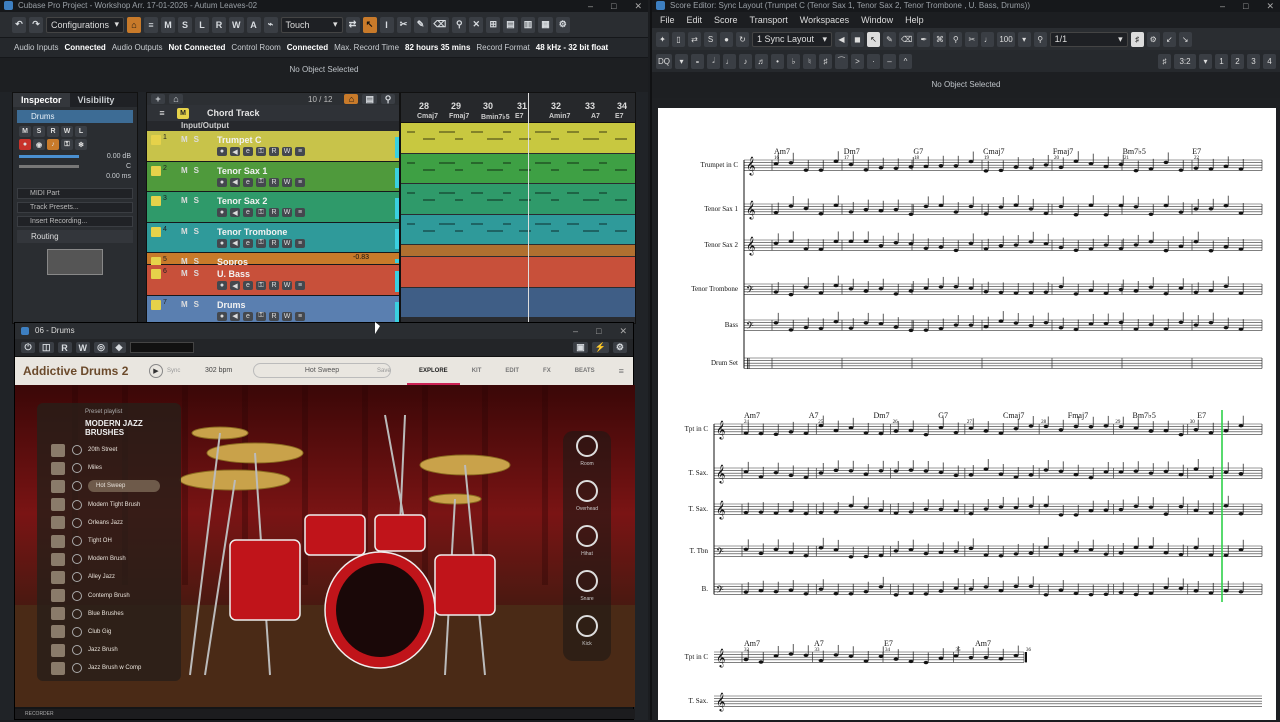 The height and width of the screenshot is (722, 1280). I want to click on marcato-icon: ^, so click(905, 61).